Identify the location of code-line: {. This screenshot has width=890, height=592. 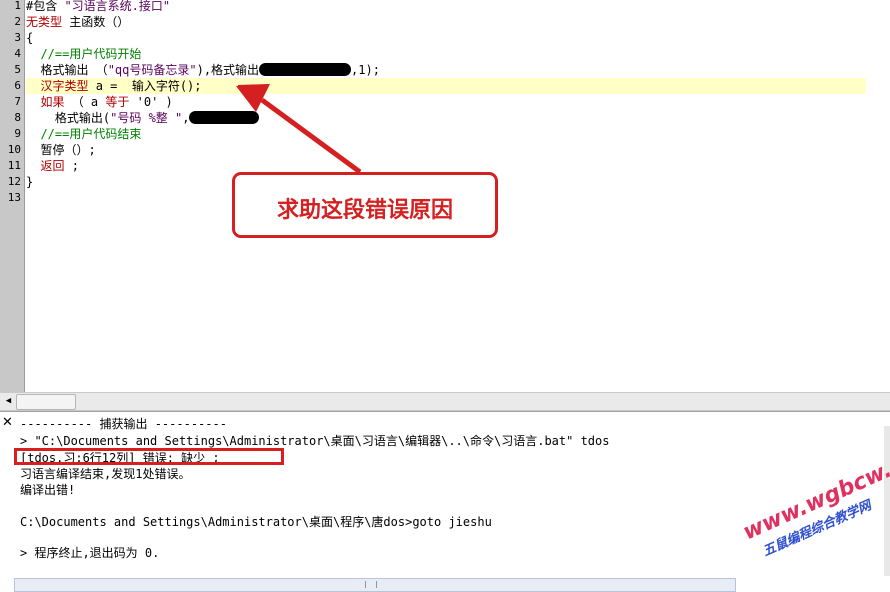
(29, 38).